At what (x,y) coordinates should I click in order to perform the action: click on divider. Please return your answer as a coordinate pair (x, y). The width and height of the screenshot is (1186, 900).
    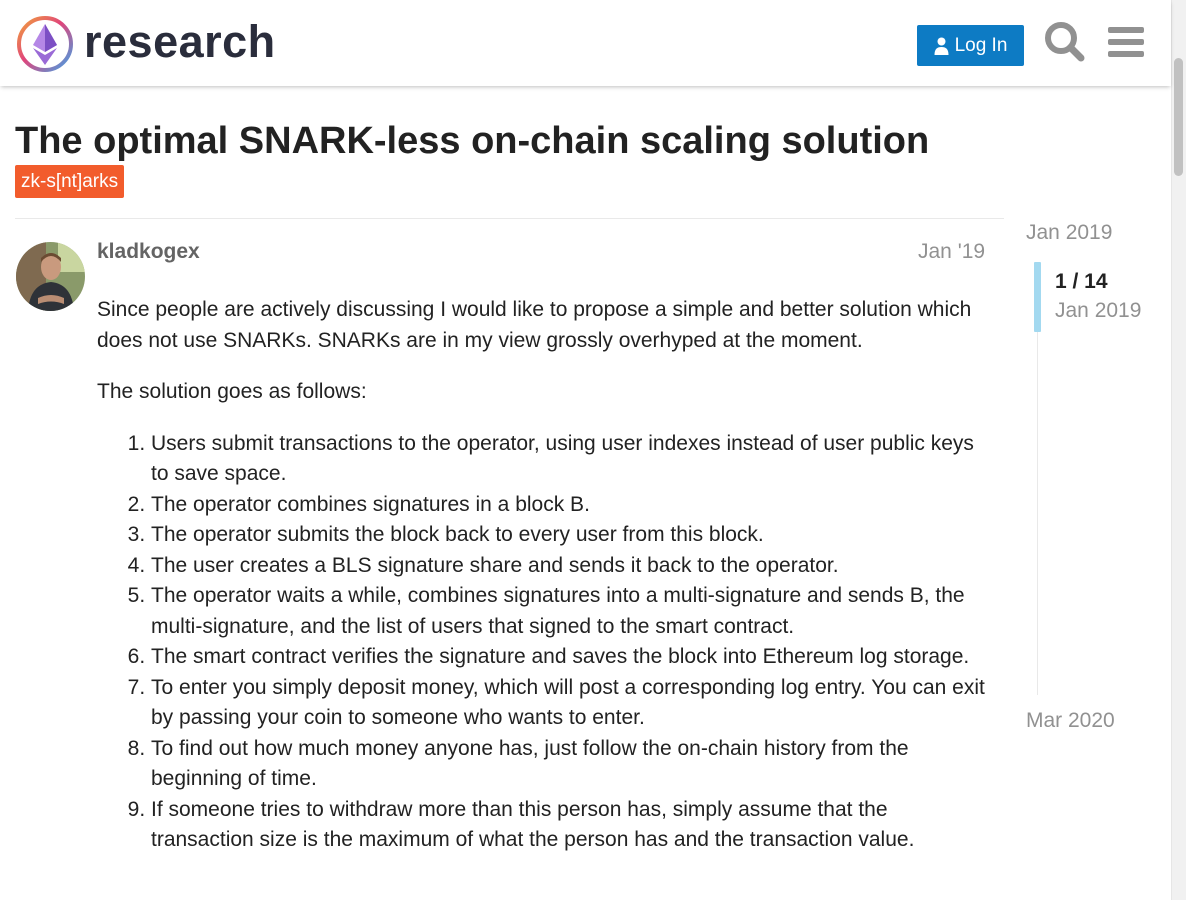
    Looking at the image, I should click on (509, 218).